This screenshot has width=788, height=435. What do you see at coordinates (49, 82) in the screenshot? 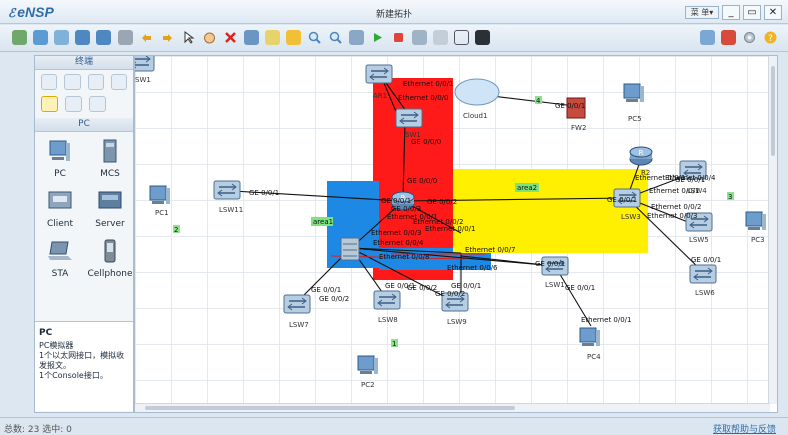
I see `router-category-icon` at bounding box center [49, 82].